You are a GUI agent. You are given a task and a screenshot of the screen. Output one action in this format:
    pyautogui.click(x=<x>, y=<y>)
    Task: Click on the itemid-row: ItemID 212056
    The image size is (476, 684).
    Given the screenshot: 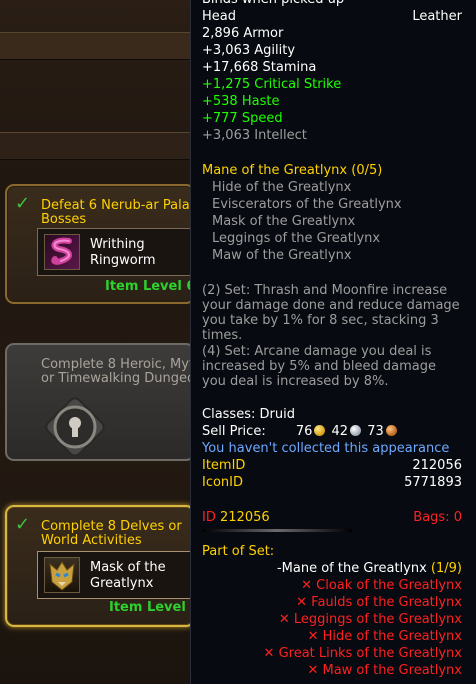 What is the action you would take?
    pyautogui.click(x=332, y=465)
    